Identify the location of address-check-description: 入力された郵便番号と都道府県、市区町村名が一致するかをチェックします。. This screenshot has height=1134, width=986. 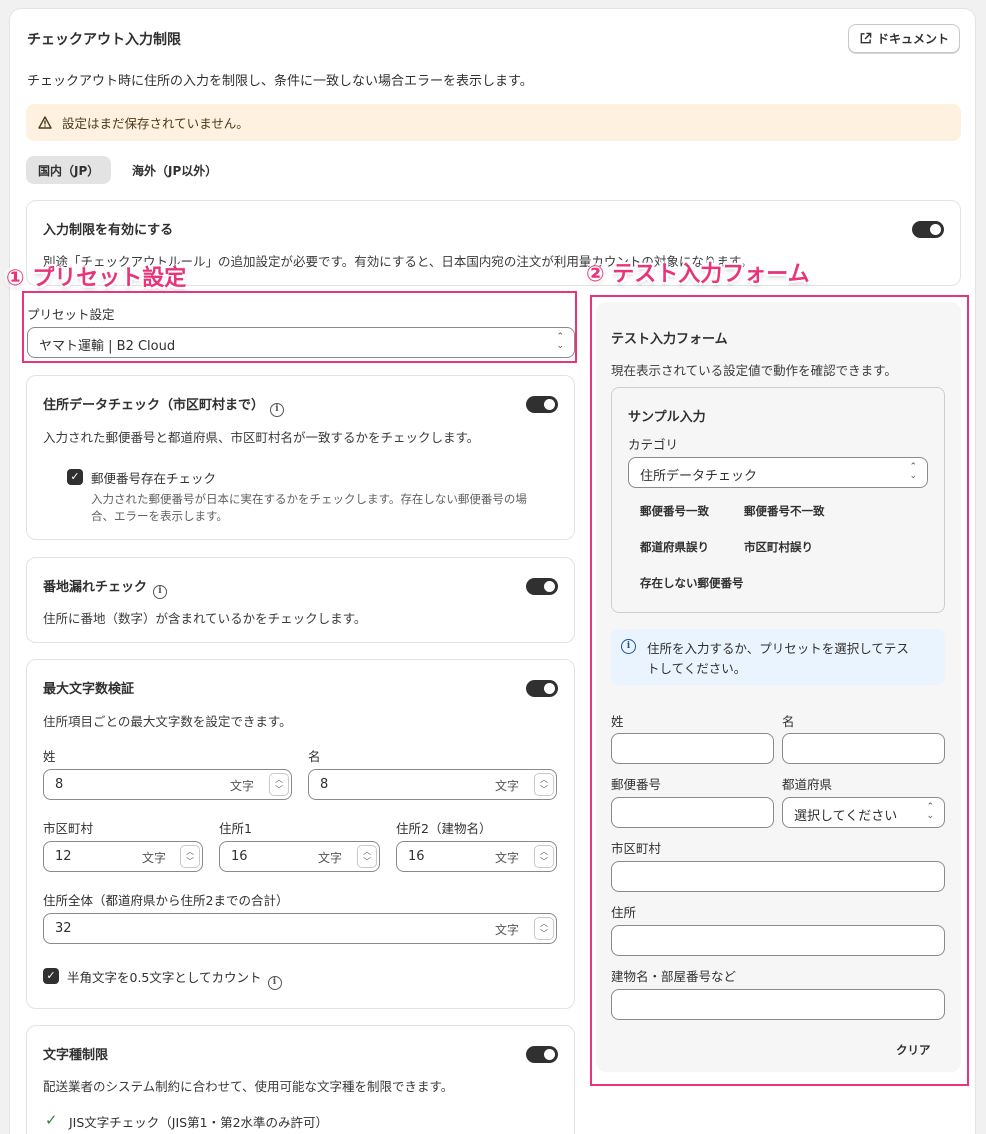
(261, 437).